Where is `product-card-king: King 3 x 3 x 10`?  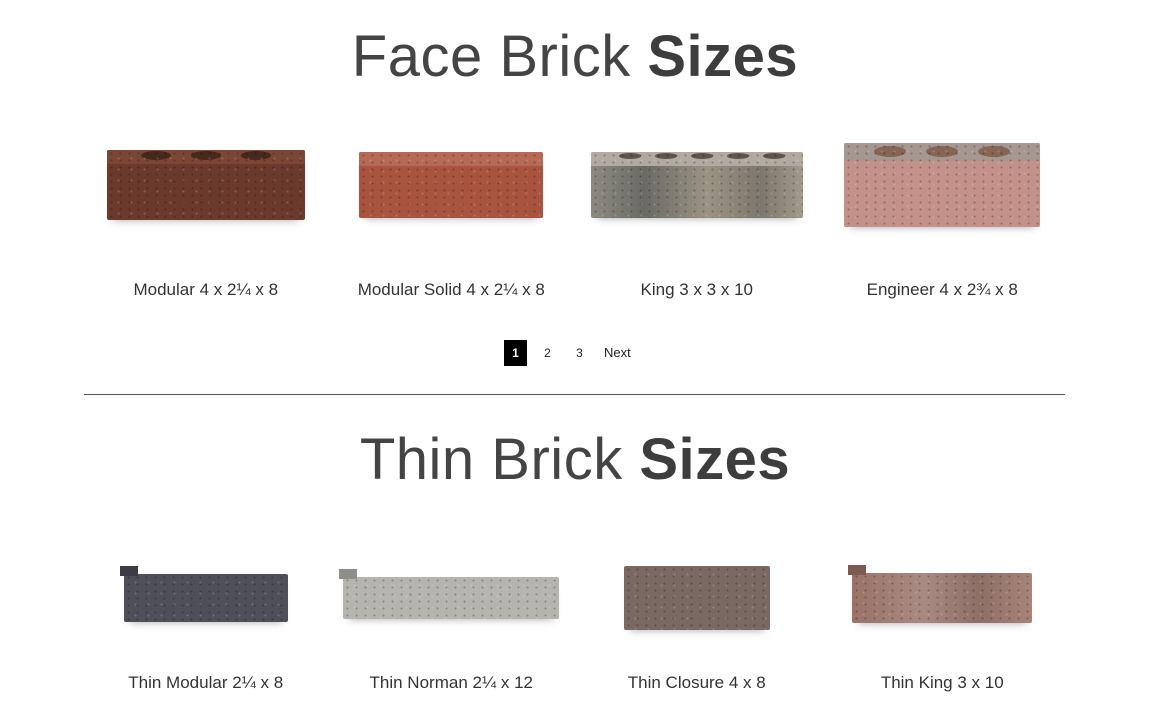
product-card-king: King 3 x 3 x 10 is located at coordinates (697, 205).